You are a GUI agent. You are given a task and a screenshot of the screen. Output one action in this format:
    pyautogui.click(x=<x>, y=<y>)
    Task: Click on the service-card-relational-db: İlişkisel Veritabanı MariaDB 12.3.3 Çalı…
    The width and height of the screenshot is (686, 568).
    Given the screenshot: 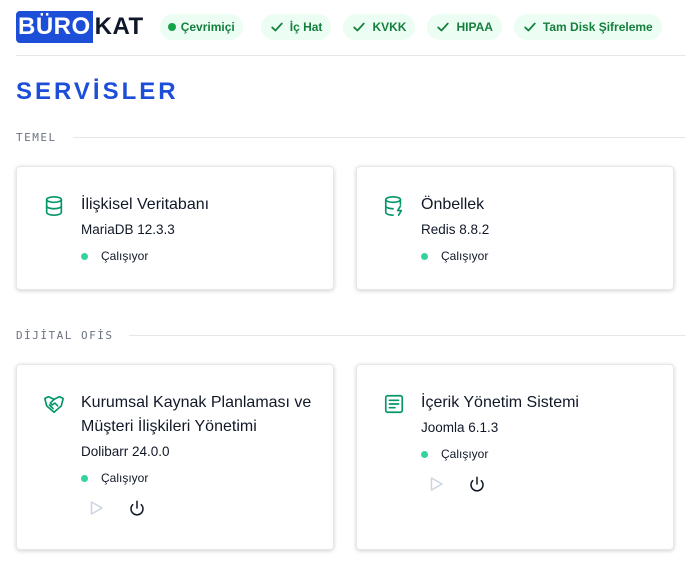 What is the action you would take?
    pyautogui.click(x=175, y=228)
    